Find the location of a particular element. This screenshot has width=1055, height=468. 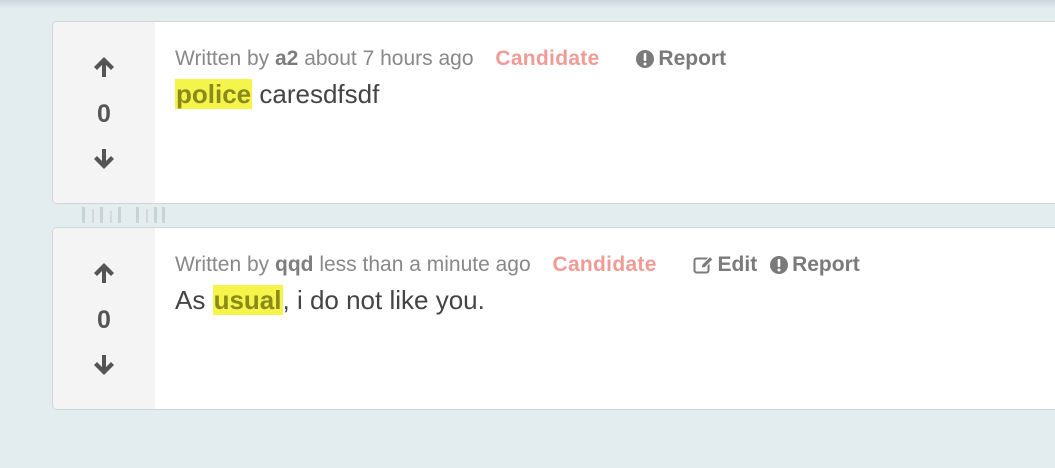

edit-icon is located at coordinates (703, 264).